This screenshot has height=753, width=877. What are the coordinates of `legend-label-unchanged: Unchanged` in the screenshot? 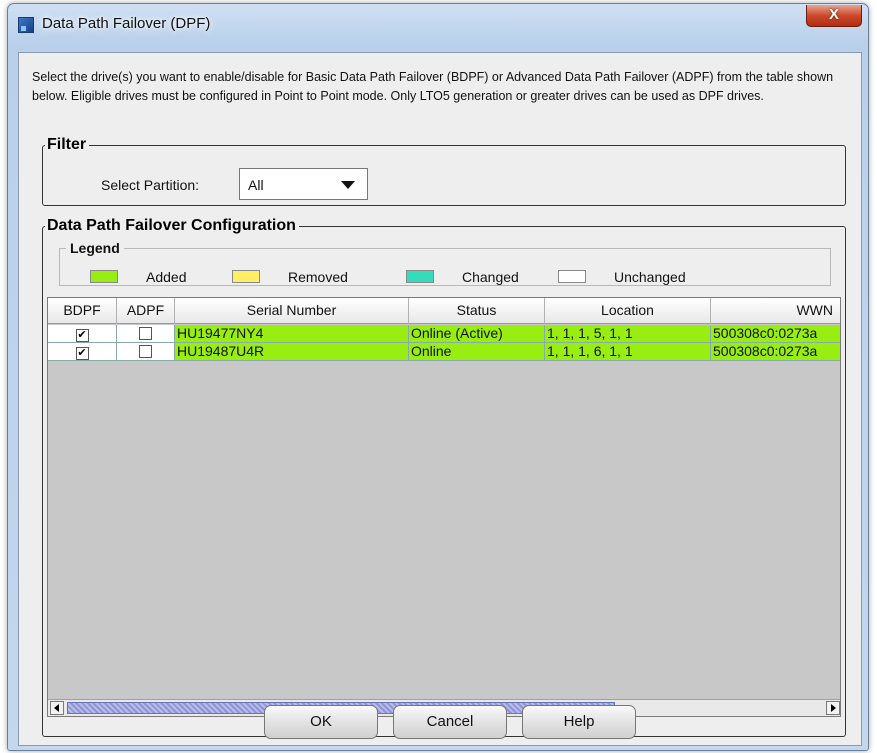 It's located at (650, 277).